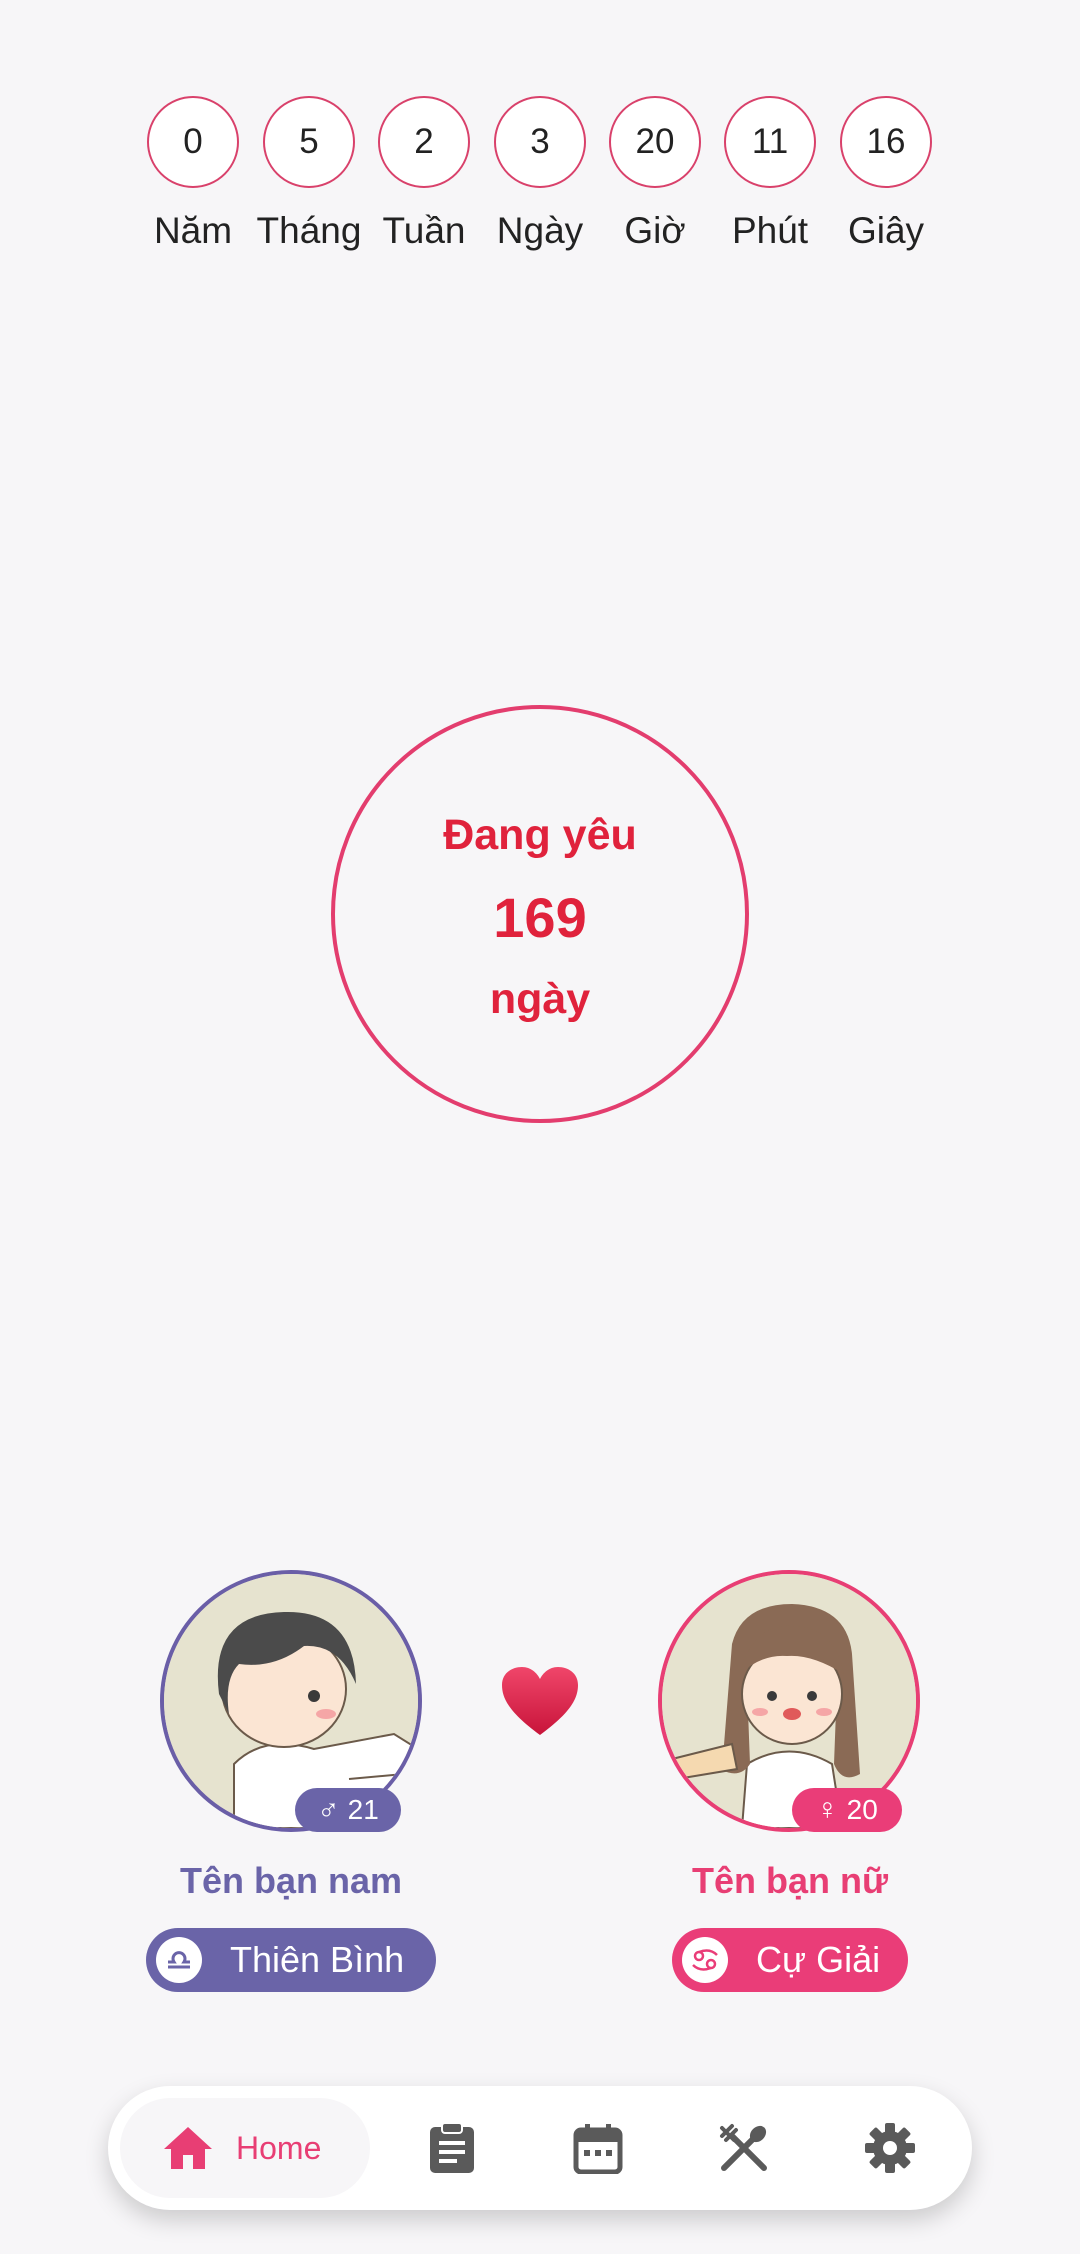 This screenshot has height=2254, width=1080. I want to click on female-age: 20, so click(862, 1809).